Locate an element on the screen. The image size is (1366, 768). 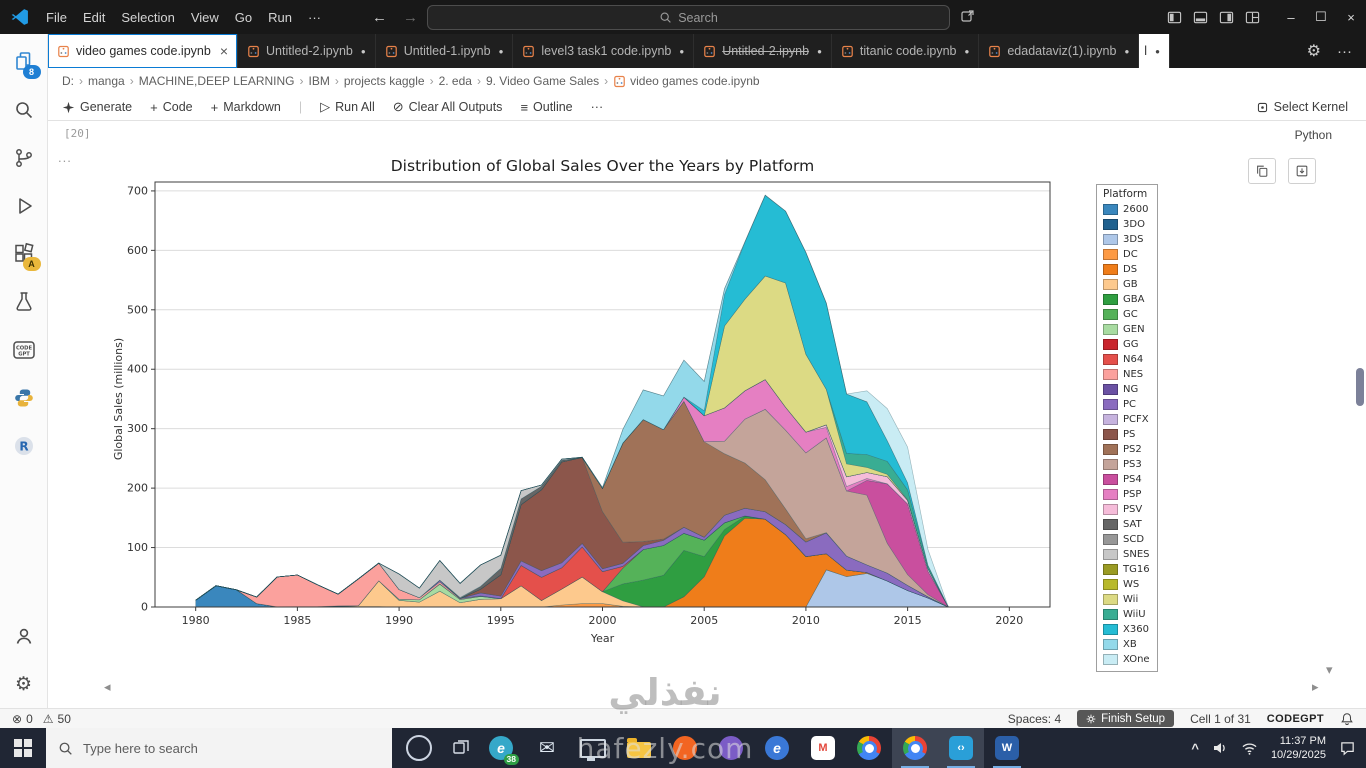
tab-edadataviz-1-ipynb: edadataviz(1).ipynb ● is located at coordinates (1059, 51).